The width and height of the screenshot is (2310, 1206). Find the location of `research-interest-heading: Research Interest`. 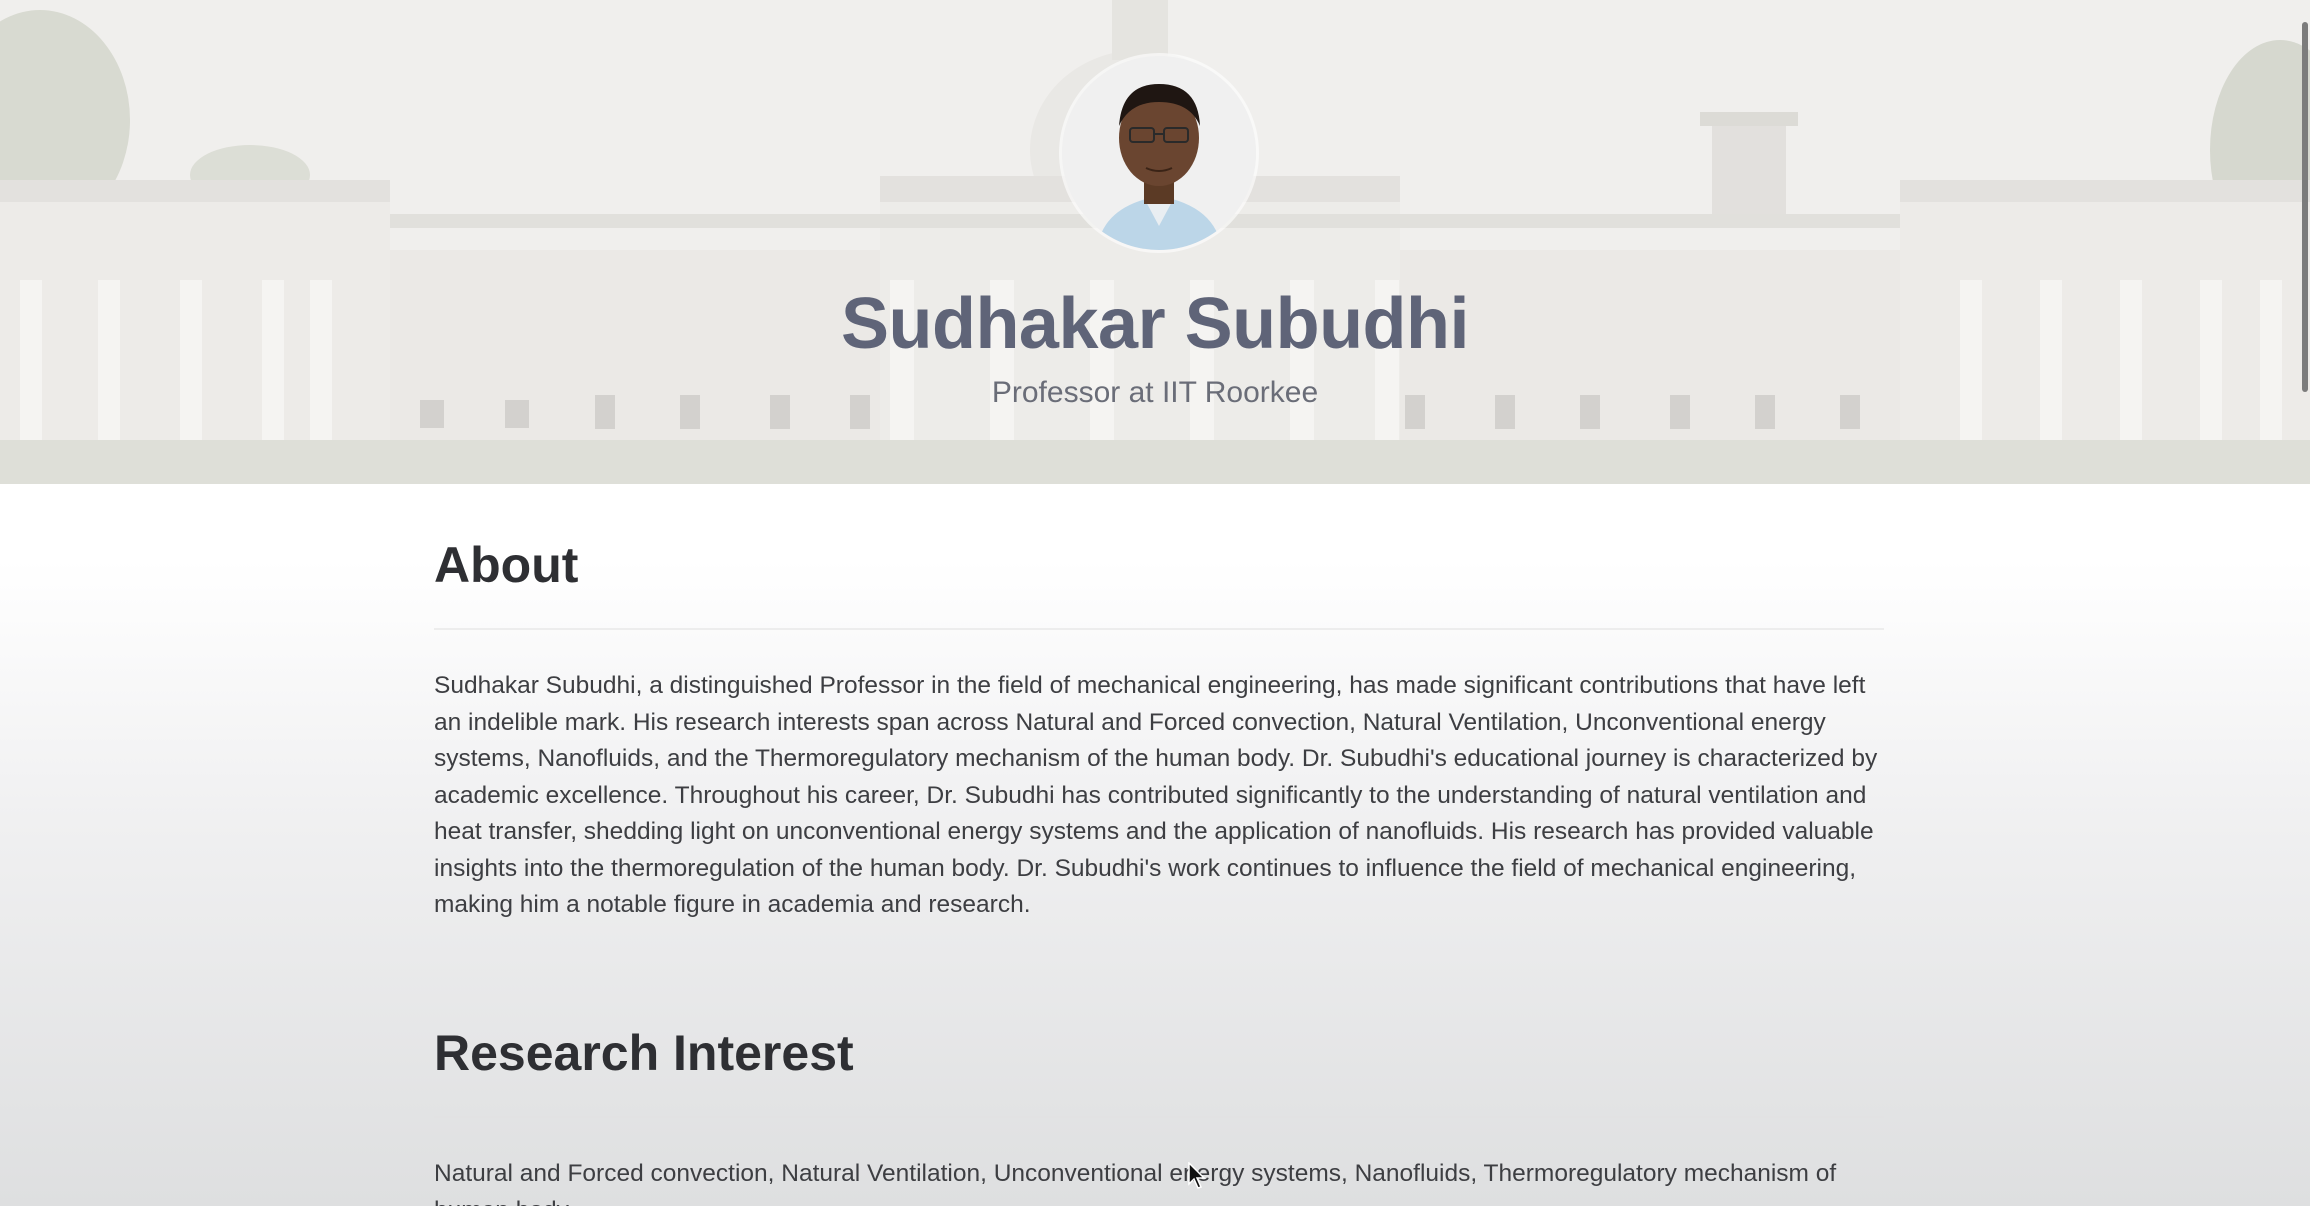

research-interest-heading: Research Interest is located at coordinates (644, 1053).